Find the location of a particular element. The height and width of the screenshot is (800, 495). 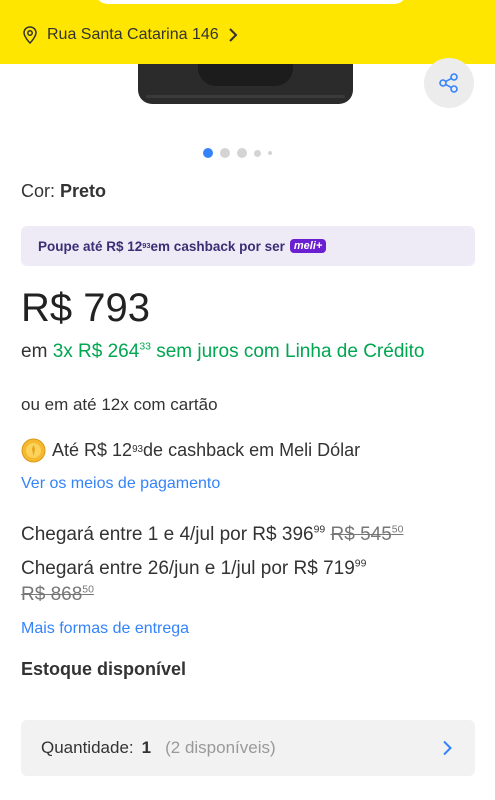

address-selector: Rua Santa Catarina 146 is located at coordinates (130, 35).